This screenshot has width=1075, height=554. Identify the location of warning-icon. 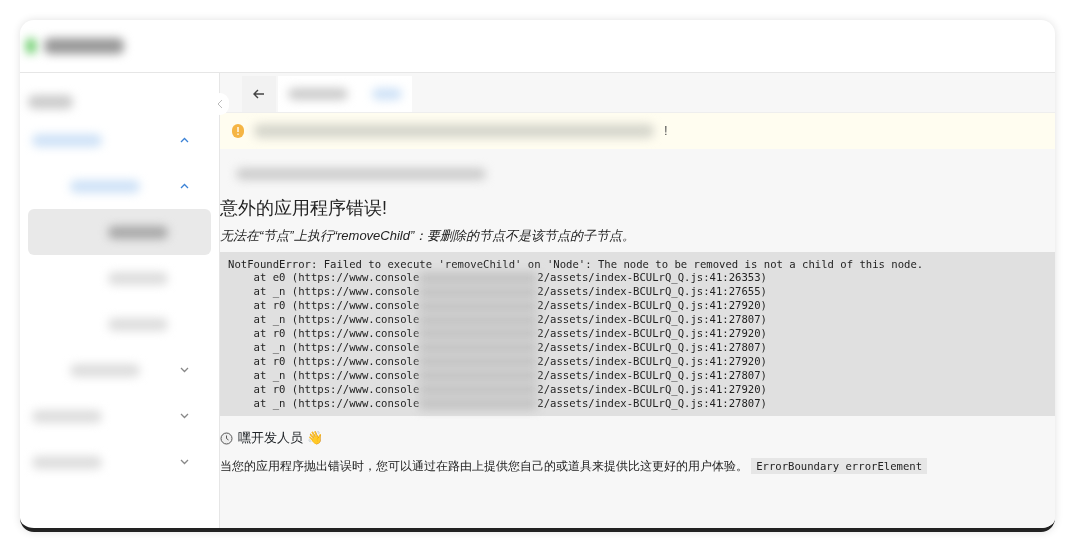
(238, 131).